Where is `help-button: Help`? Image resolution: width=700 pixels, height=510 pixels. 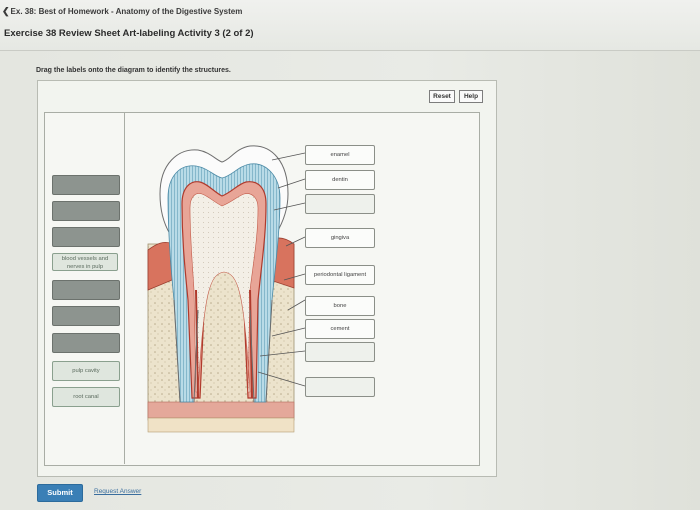 help-button: Help is located at coordinates (471, 96).